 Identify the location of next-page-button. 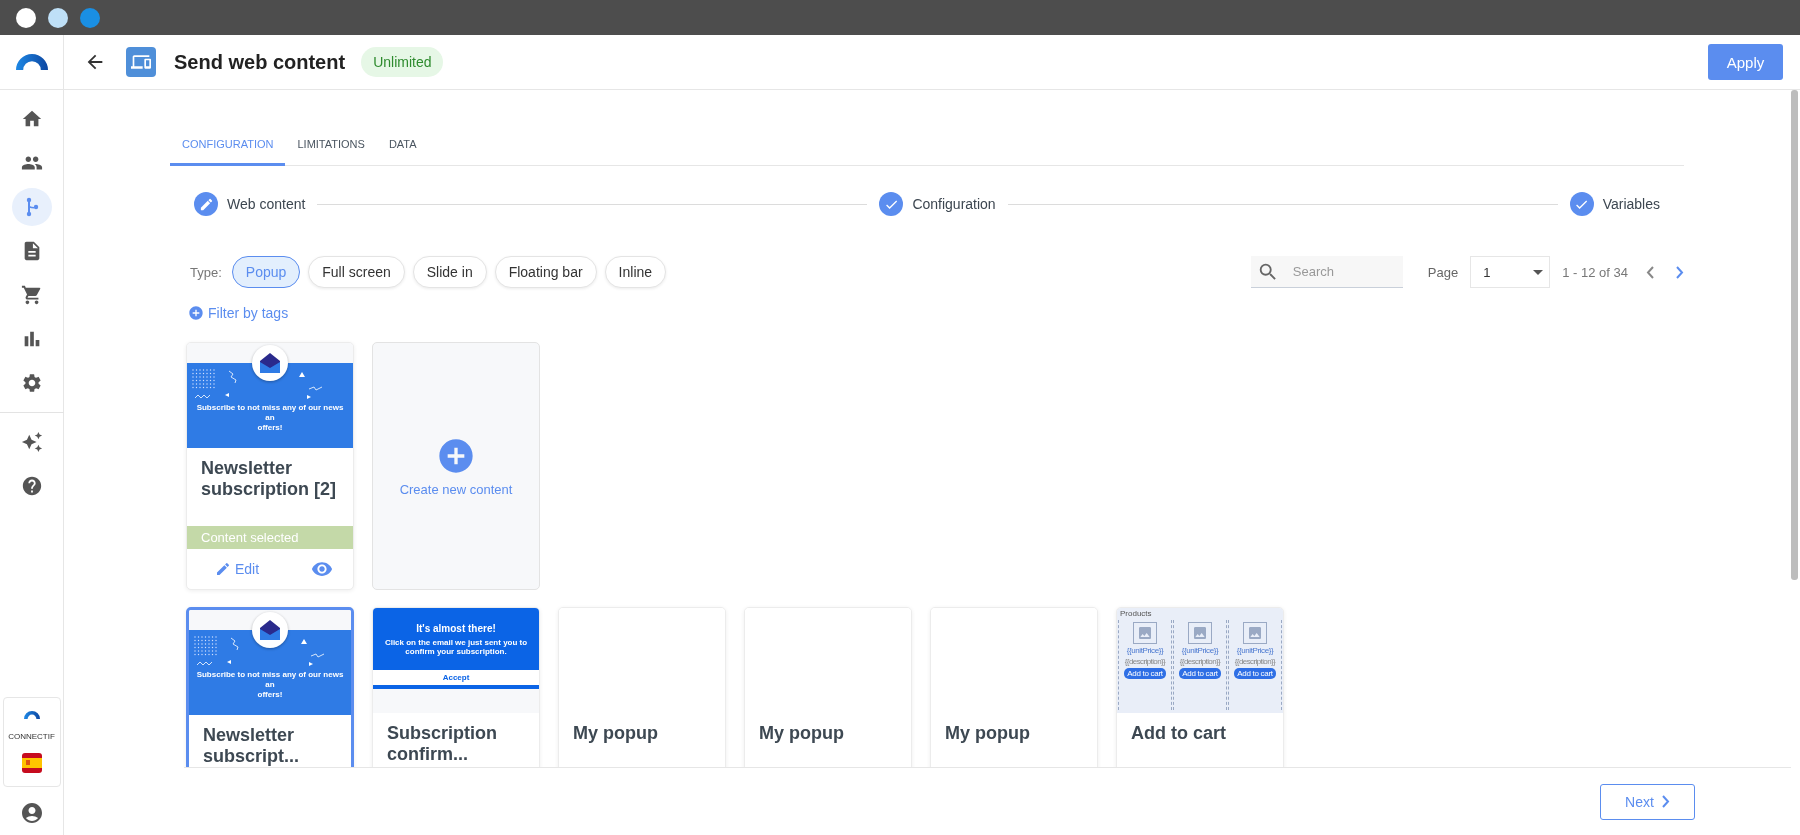
(1680, 272).